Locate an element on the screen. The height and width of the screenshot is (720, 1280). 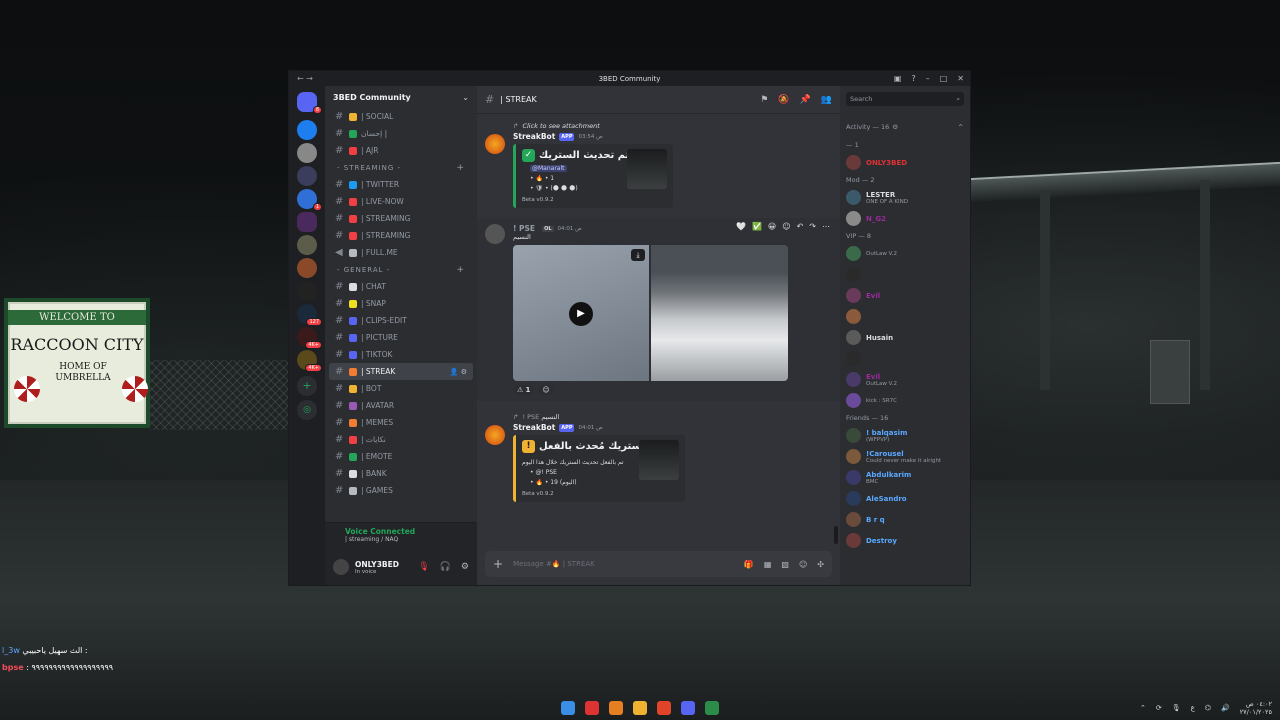
member-item: ! balqasim (WFPVP) is located at coordinates (905, 435).